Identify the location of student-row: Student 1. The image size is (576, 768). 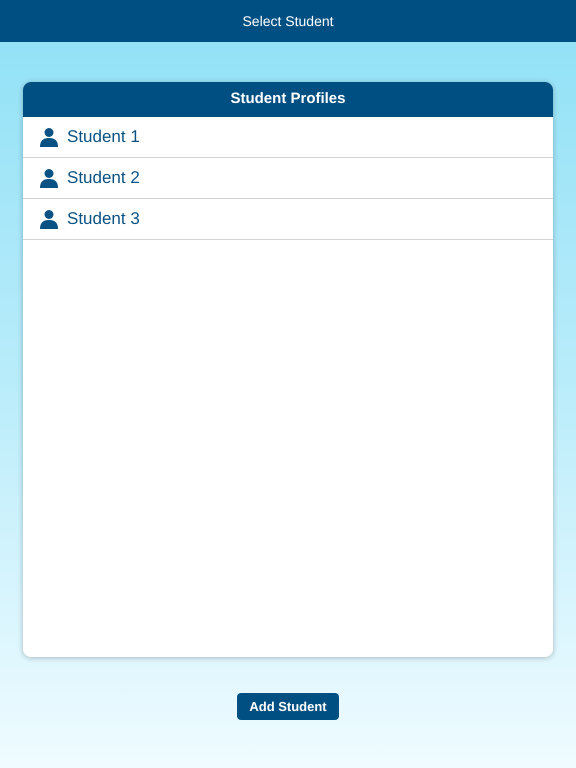
(288, 137).